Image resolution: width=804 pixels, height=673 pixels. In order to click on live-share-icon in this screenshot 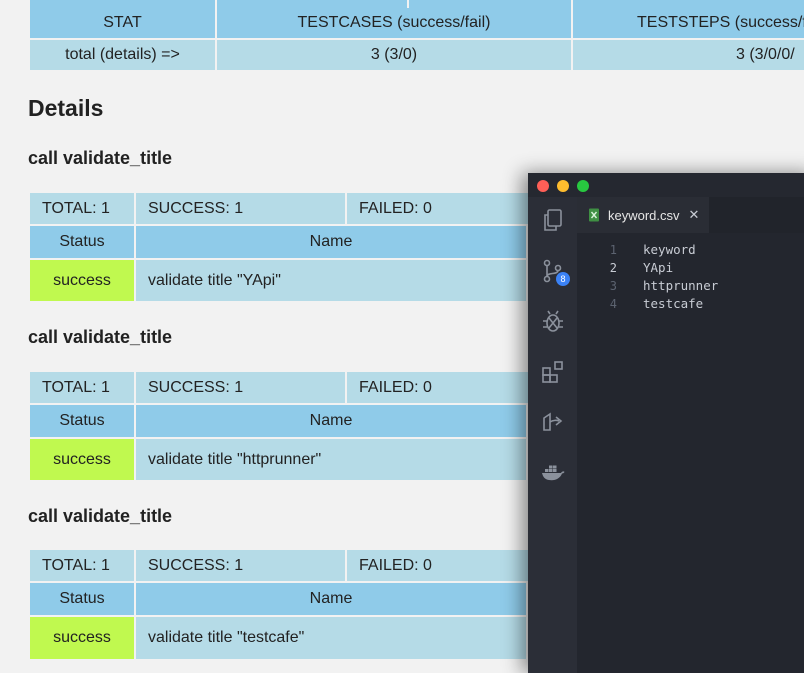, I will do `click(553, 422)`.